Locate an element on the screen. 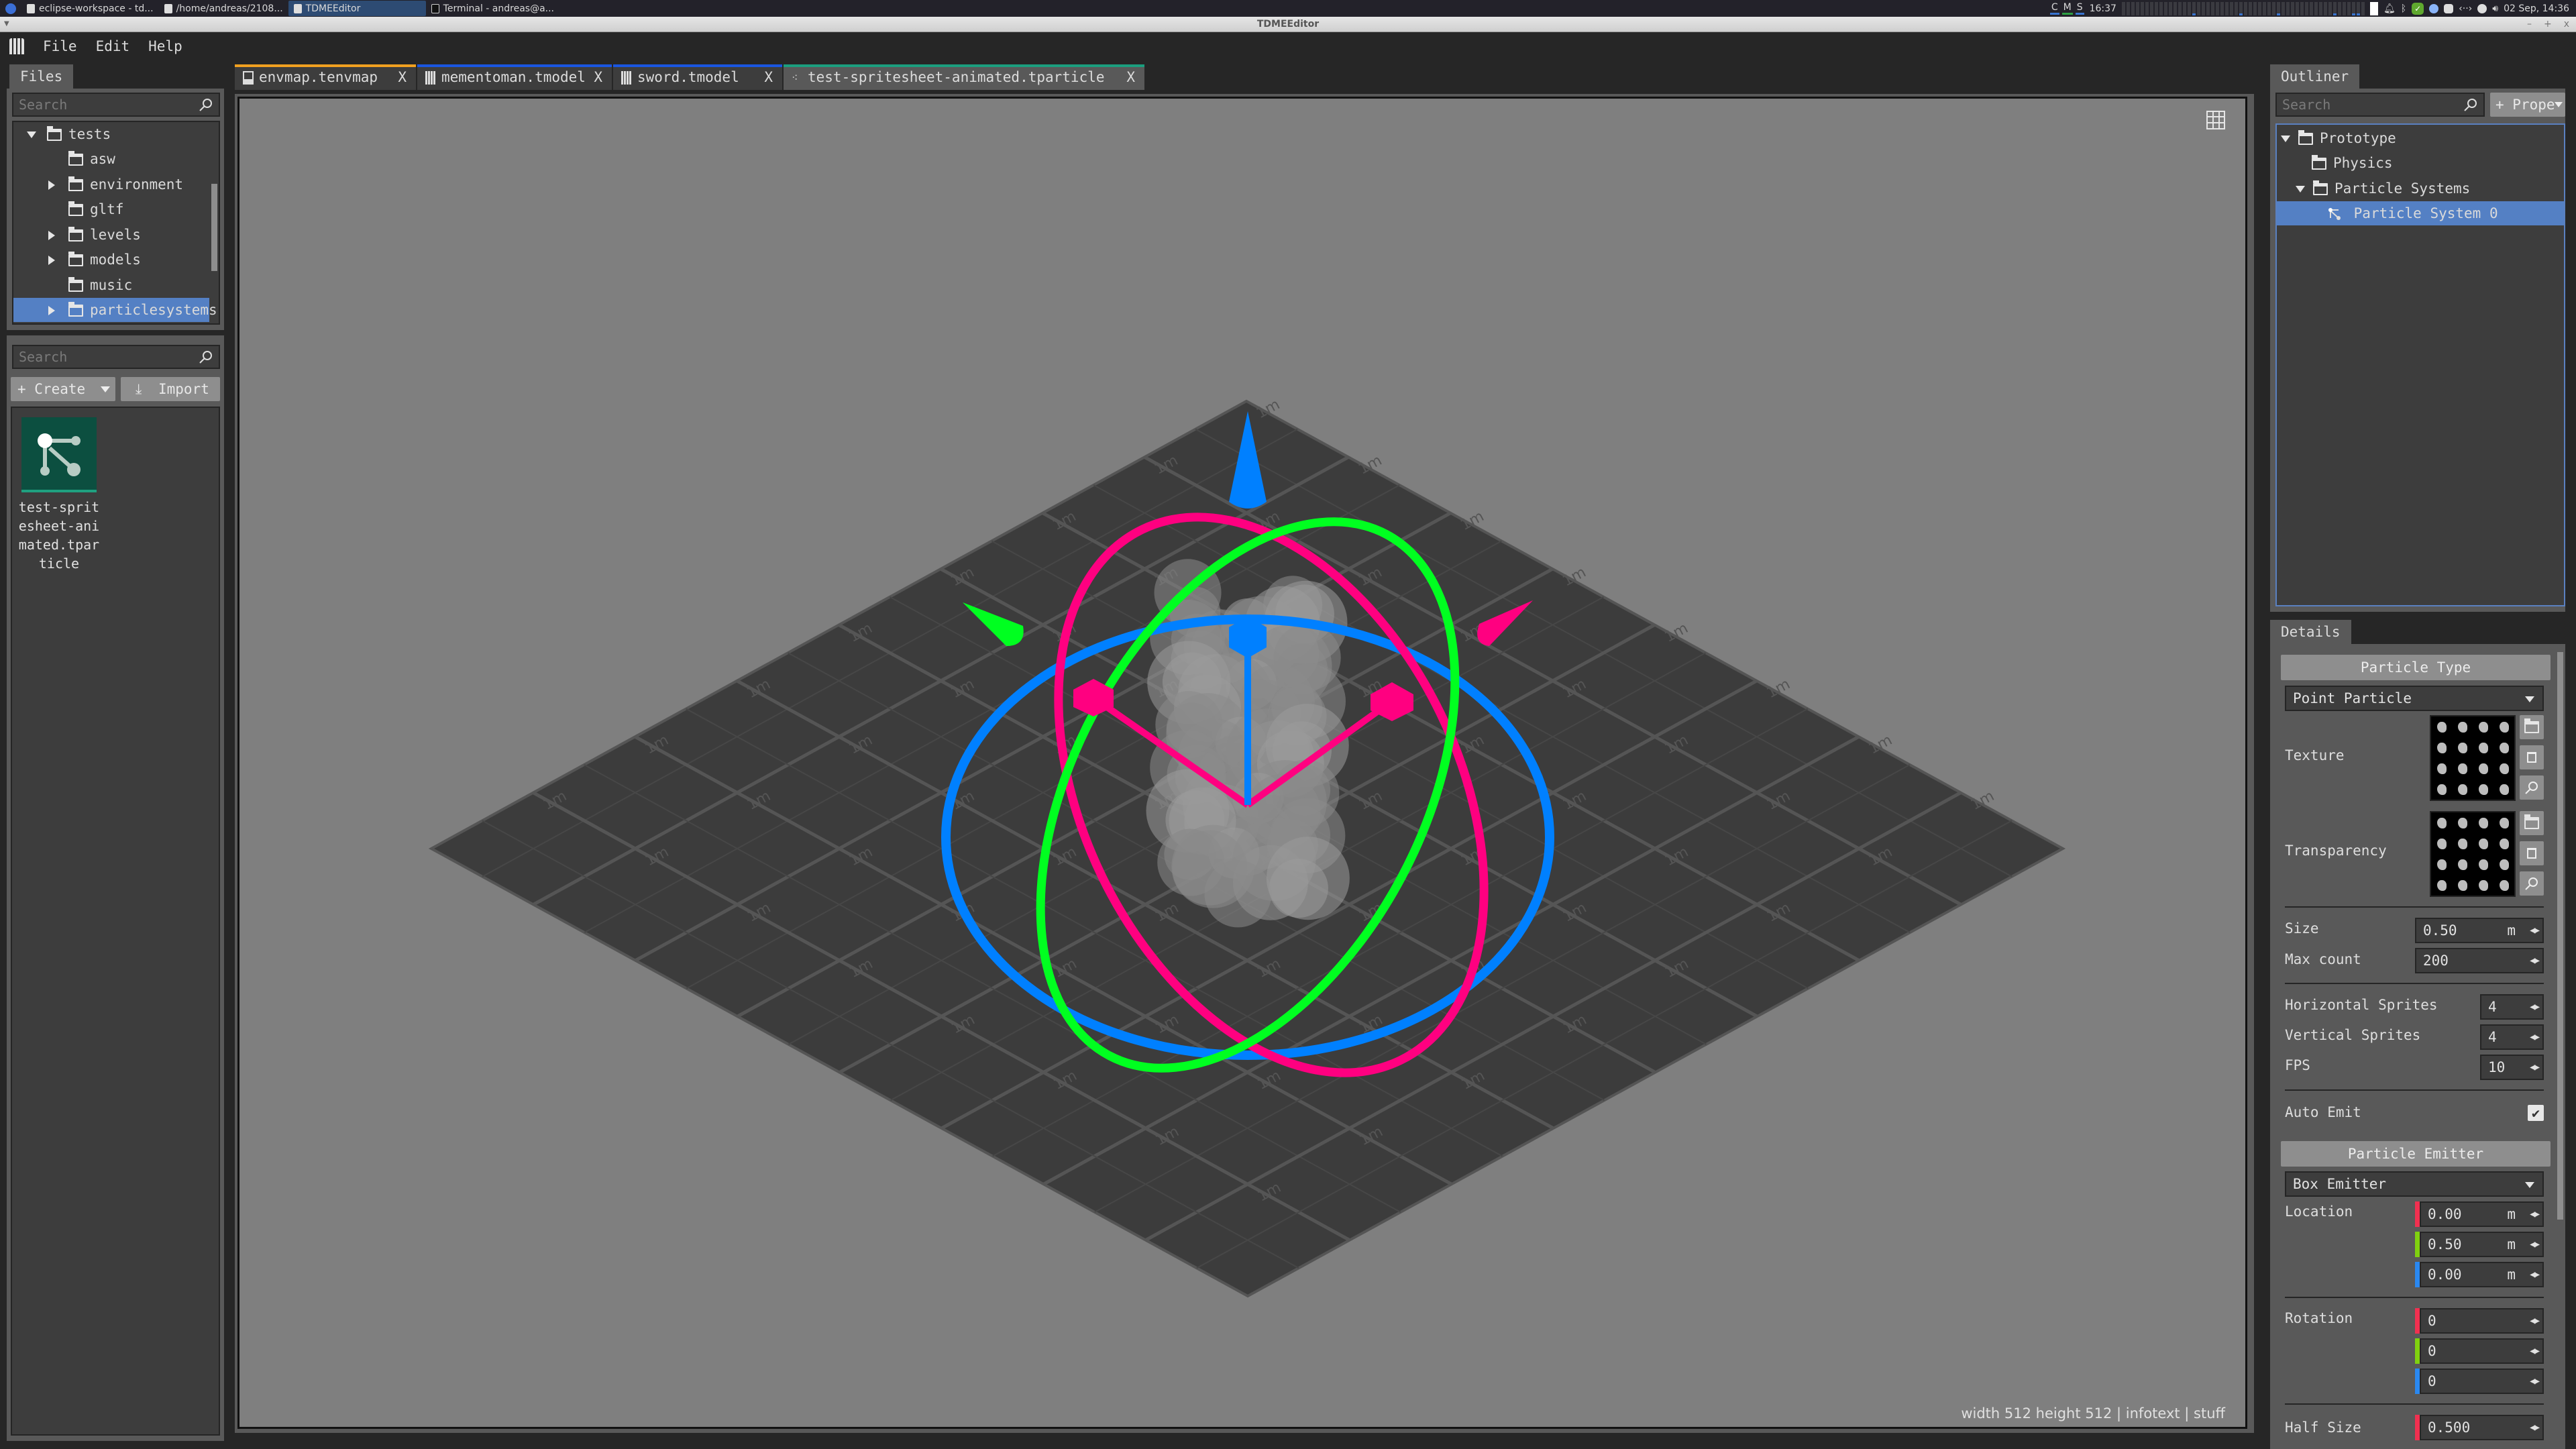 The image size is (2576, 1449). emitter-type-dropdown: Box Emitter is located at coordinates (2414, 1184).